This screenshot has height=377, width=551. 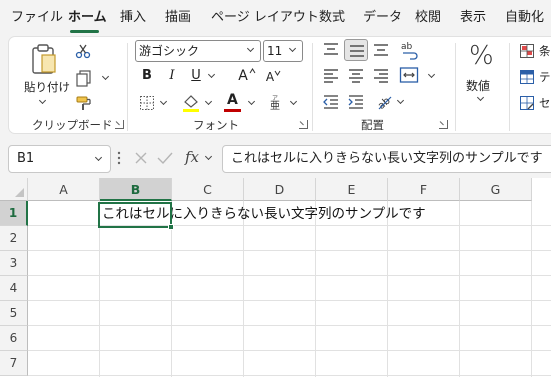 What do you see at coordinates (45, 76) in the screenshot?
I see `paste-button: 貼り付け` at bounding box center [45, 76].